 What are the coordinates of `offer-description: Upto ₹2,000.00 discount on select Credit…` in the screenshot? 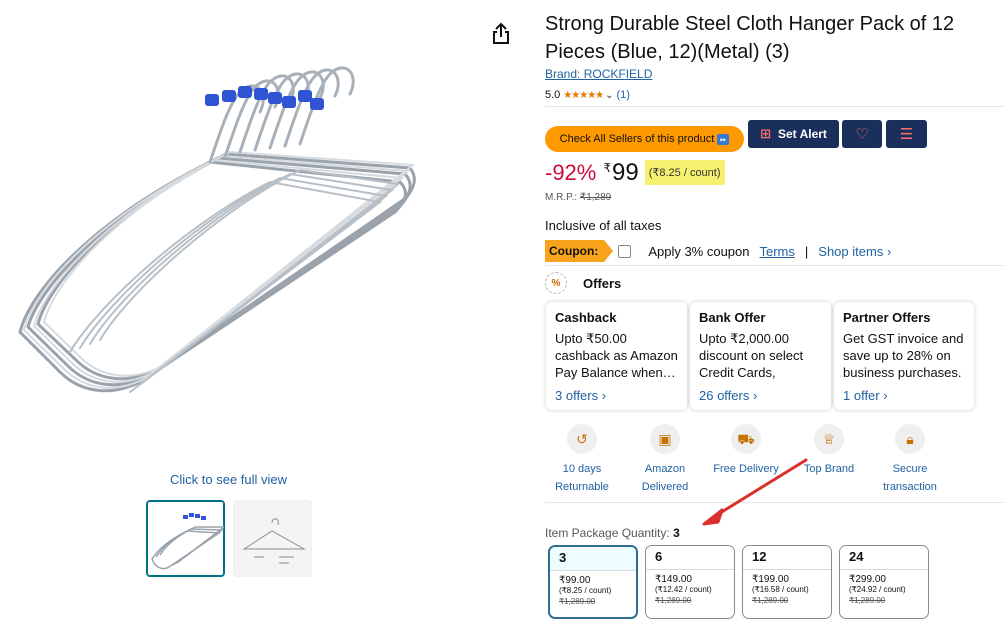 It's located at (751, 355).